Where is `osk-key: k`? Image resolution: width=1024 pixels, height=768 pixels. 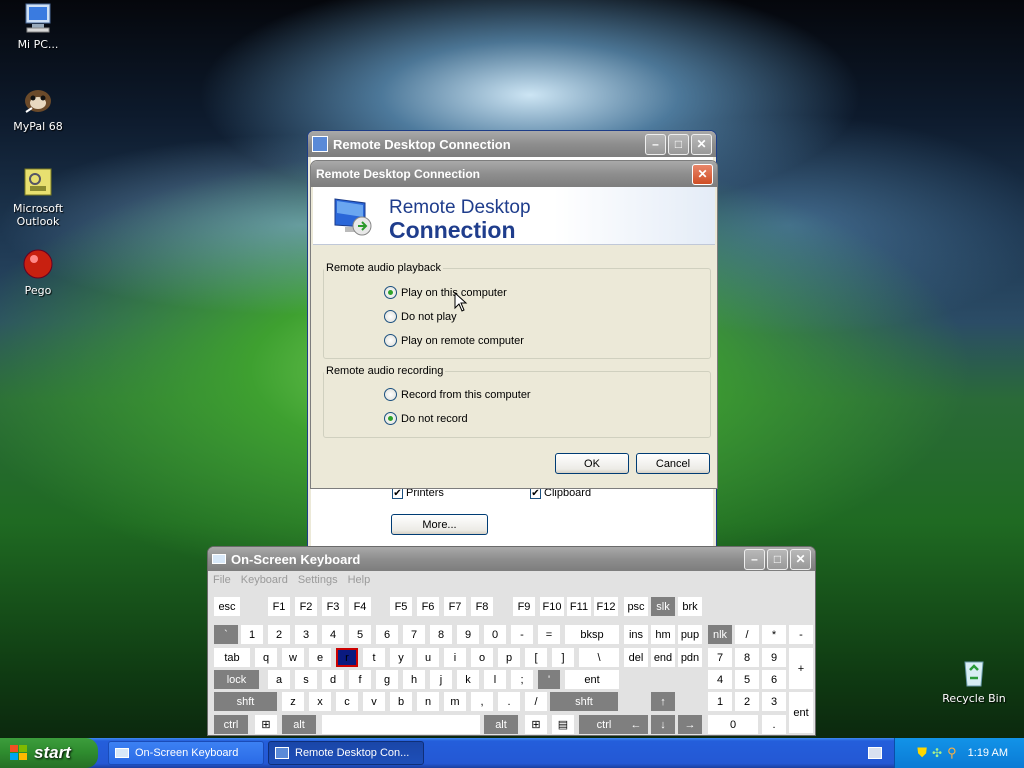 osk-key: k is located at coordinates (468, 679).